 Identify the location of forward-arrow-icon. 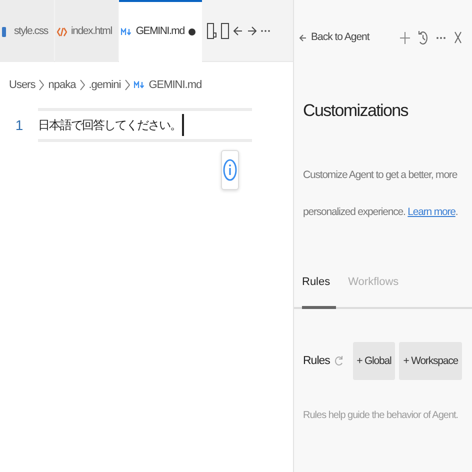
(252, 30).